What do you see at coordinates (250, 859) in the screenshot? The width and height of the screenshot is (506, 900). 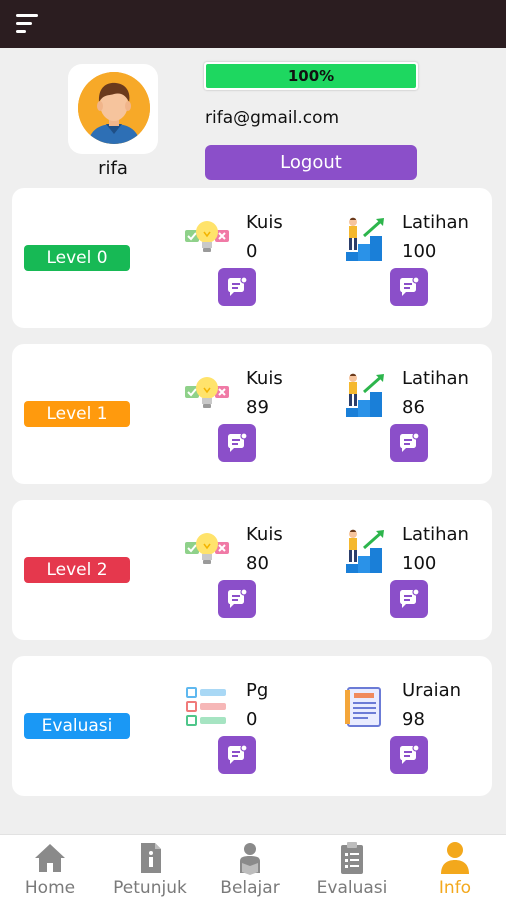 I see `reading-icon` at bounding box center [250, 859].